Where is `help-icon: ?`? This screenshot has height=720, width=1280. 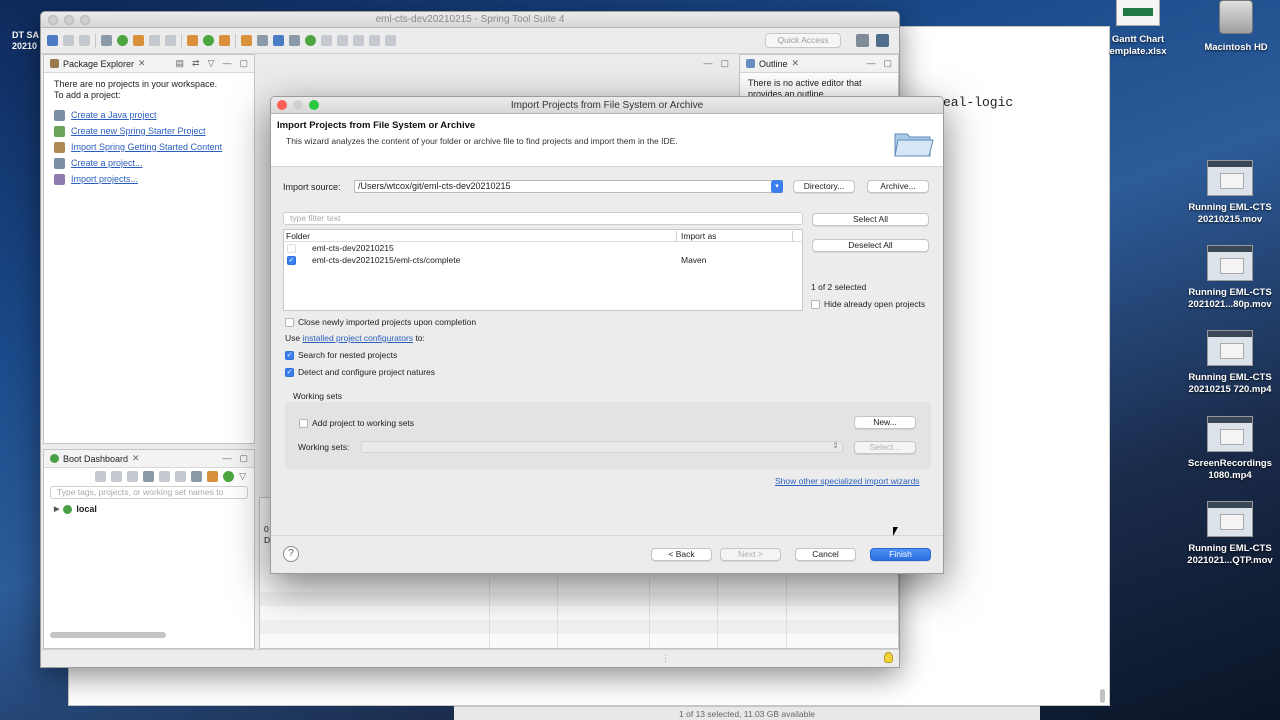
help-icon: ? is located at coordinates (291, 554).